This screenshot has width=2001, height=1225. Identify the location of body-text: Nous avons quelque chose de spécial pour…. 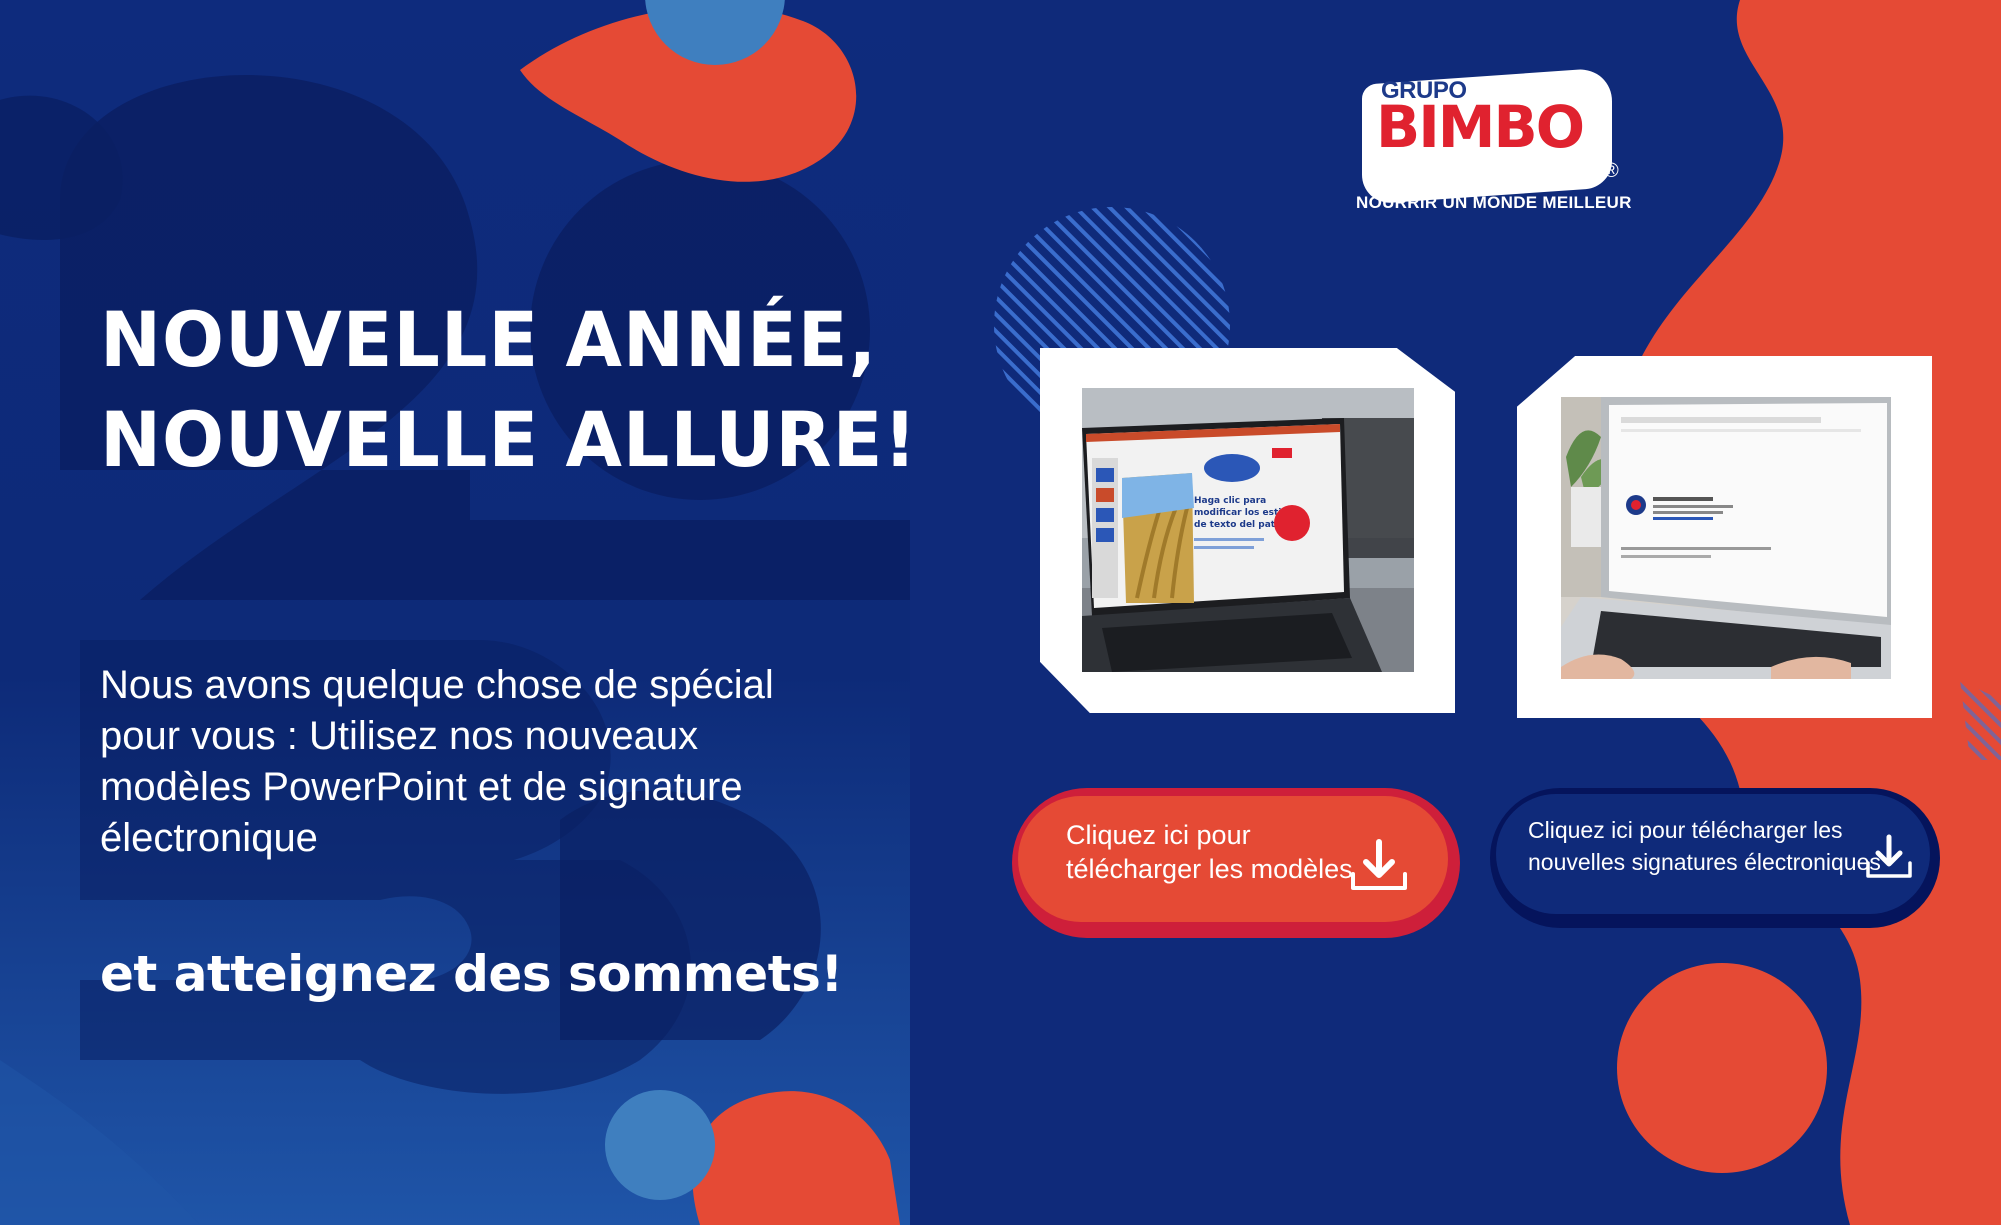
(437, 761).